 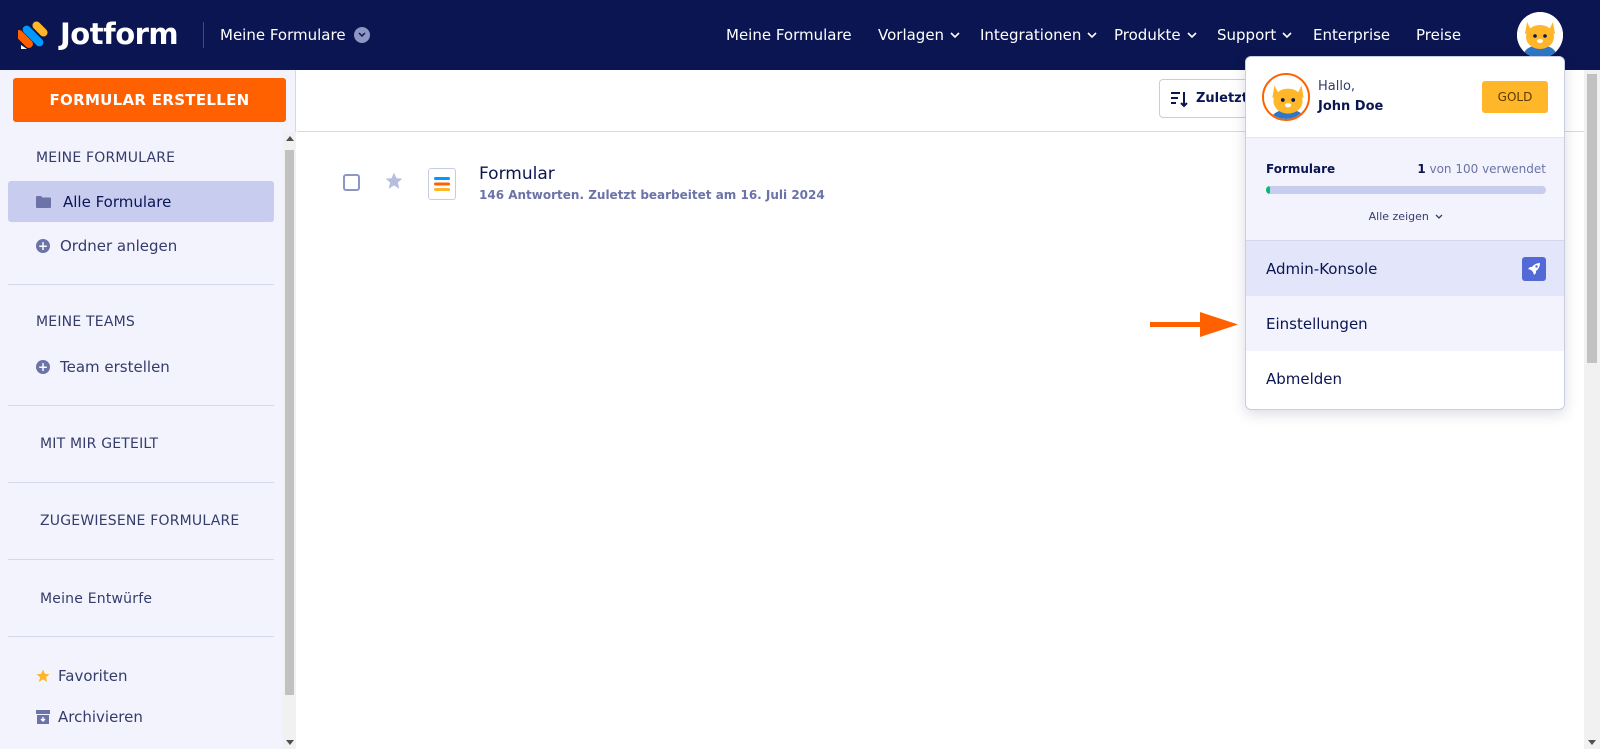 I want to click on scroll-up-arrow-icon, so click(x=290, y=138).